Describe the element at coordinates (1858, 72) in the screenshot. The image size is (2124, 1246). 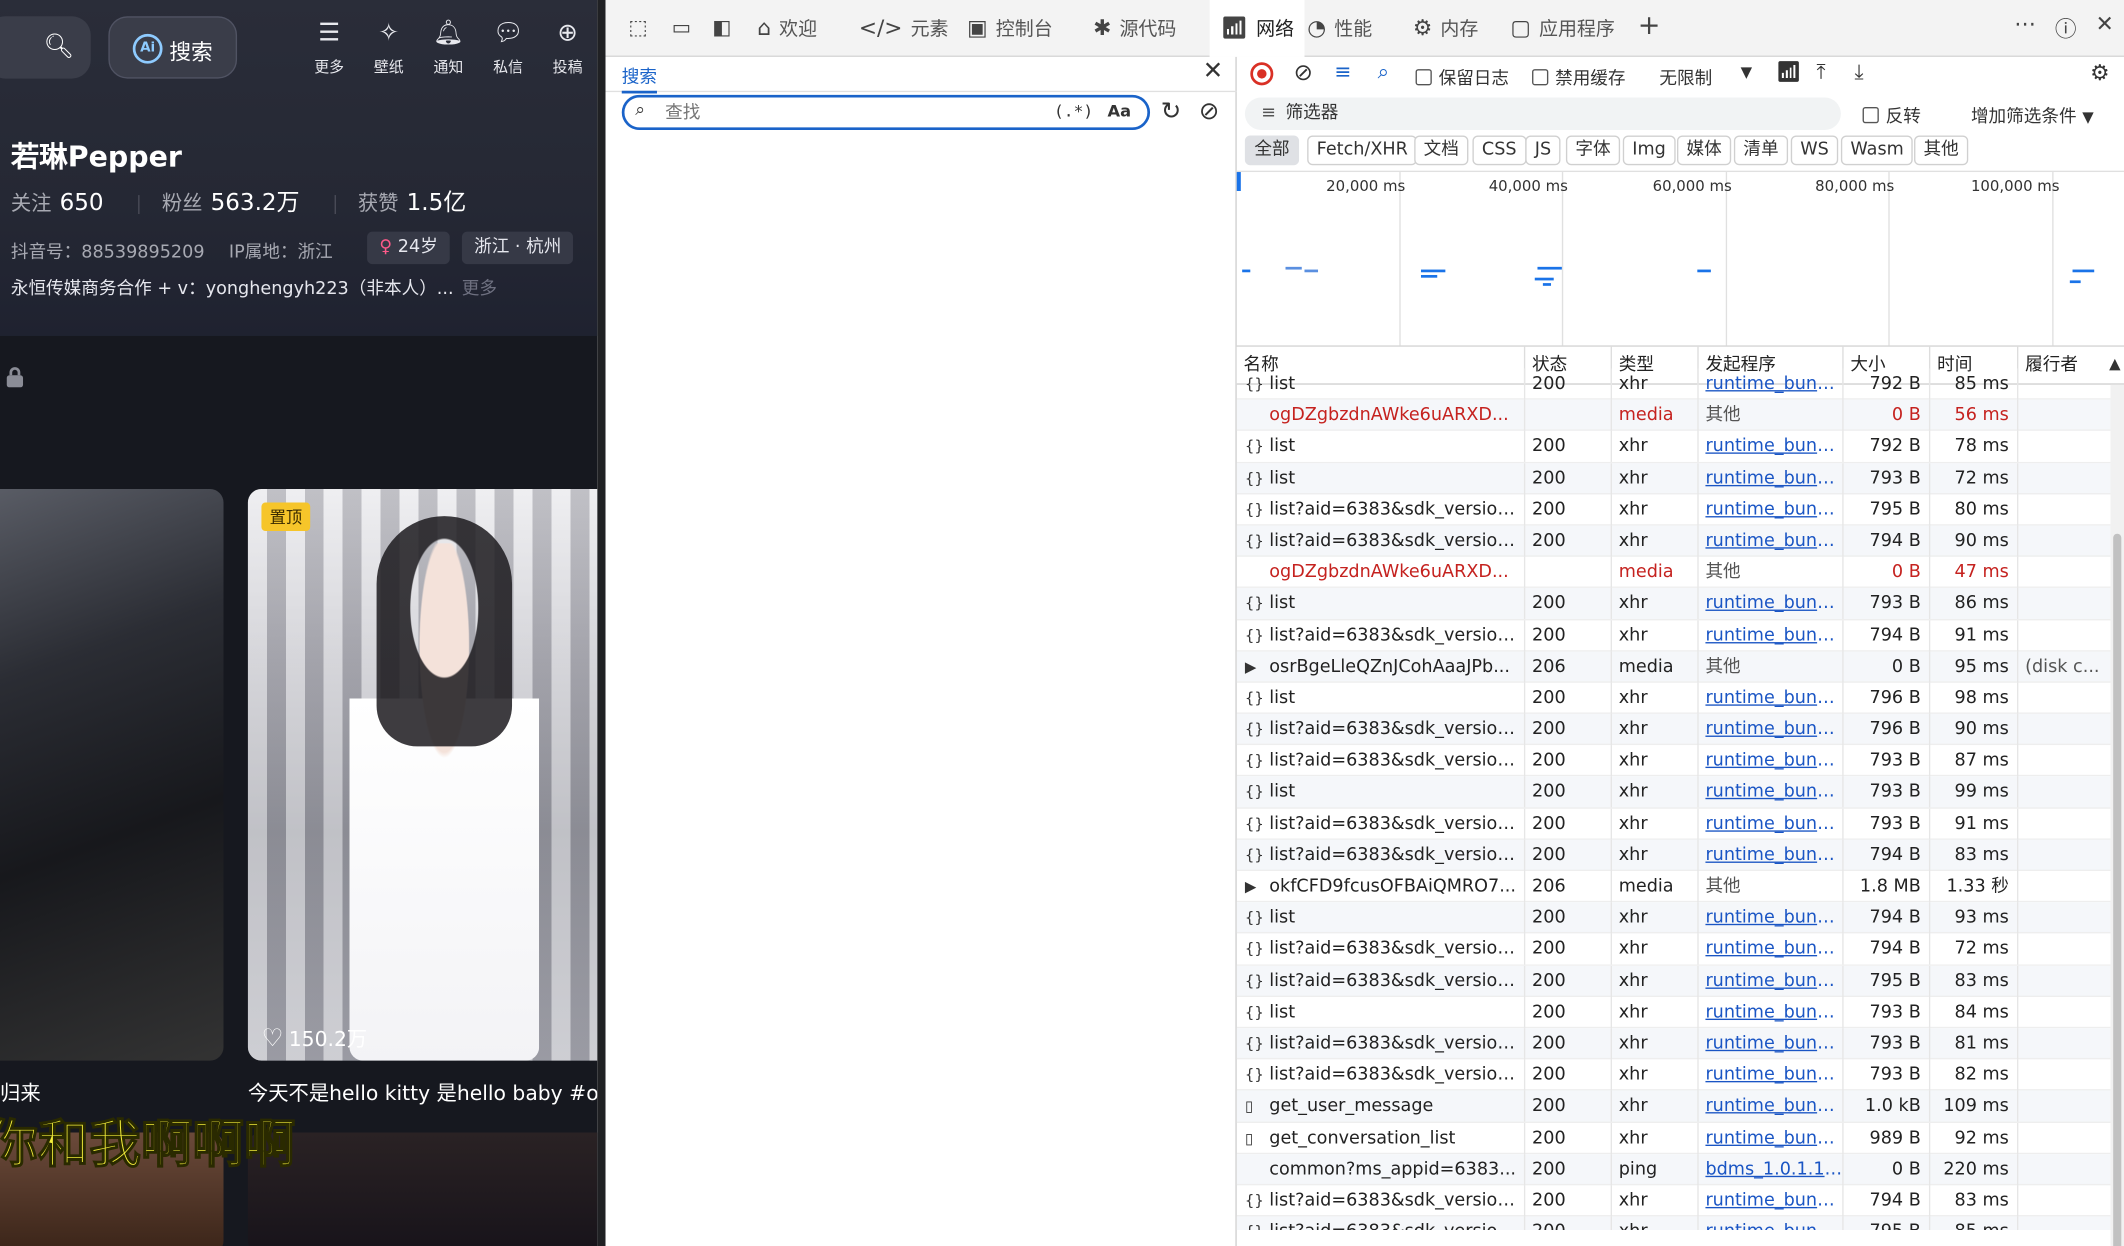
I see `download-icon: ⤓` at that location.